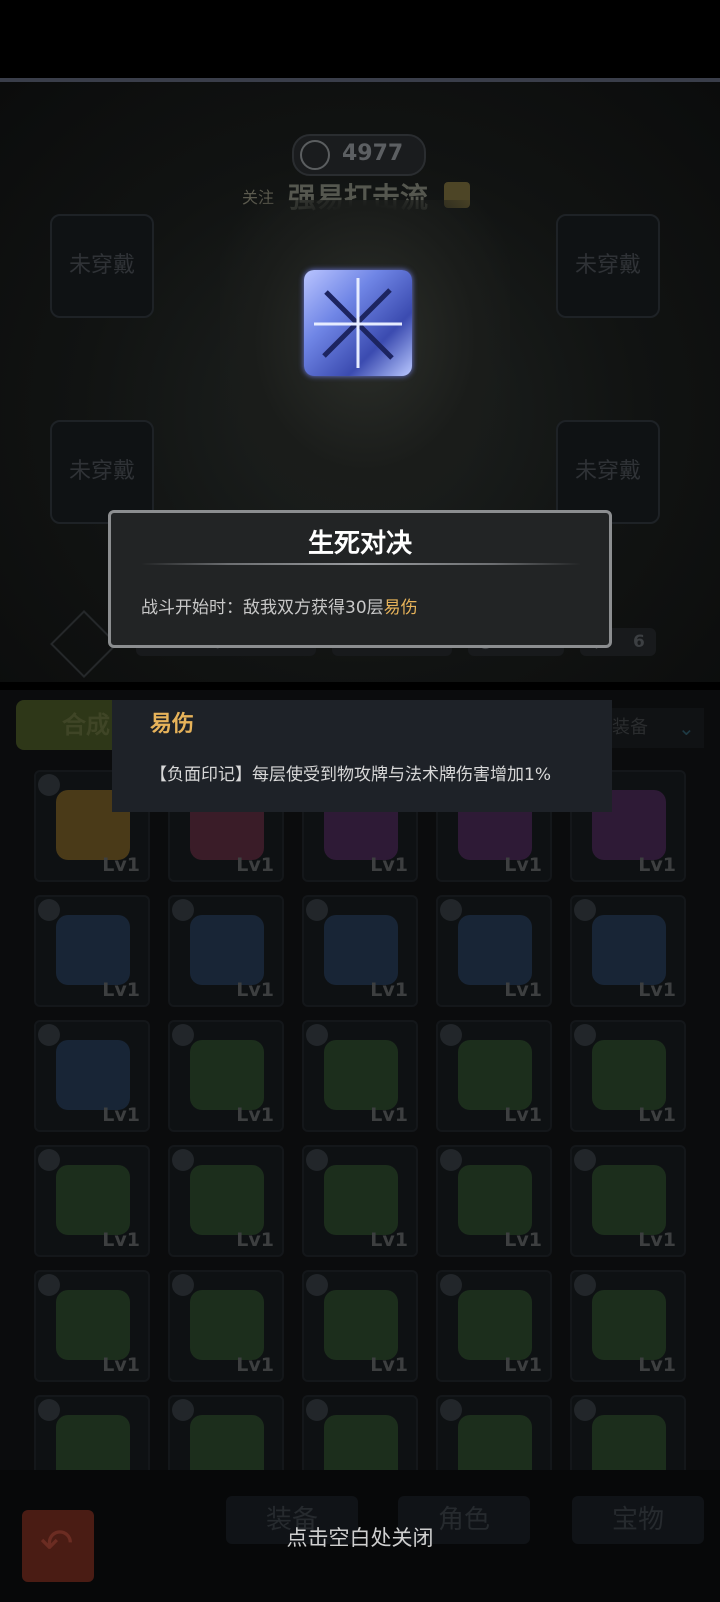 The height and width of the screenshot is (1602, 720). I want to click on keyword-link: 易伤, so click(401, 608).